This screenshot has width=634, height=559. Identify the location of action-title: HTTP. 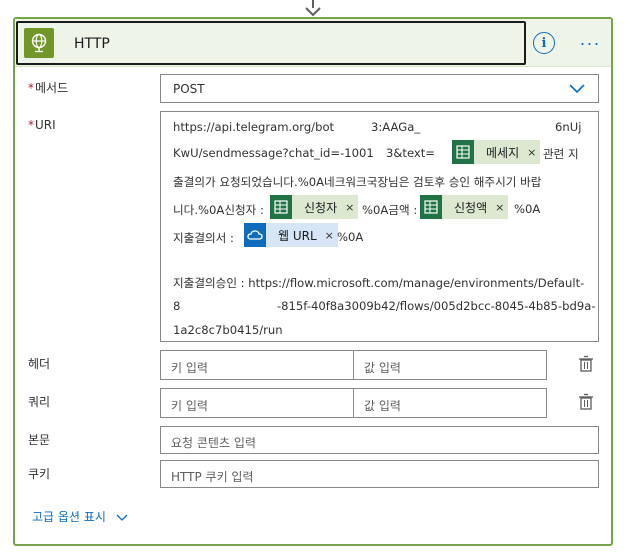
(92, 44).